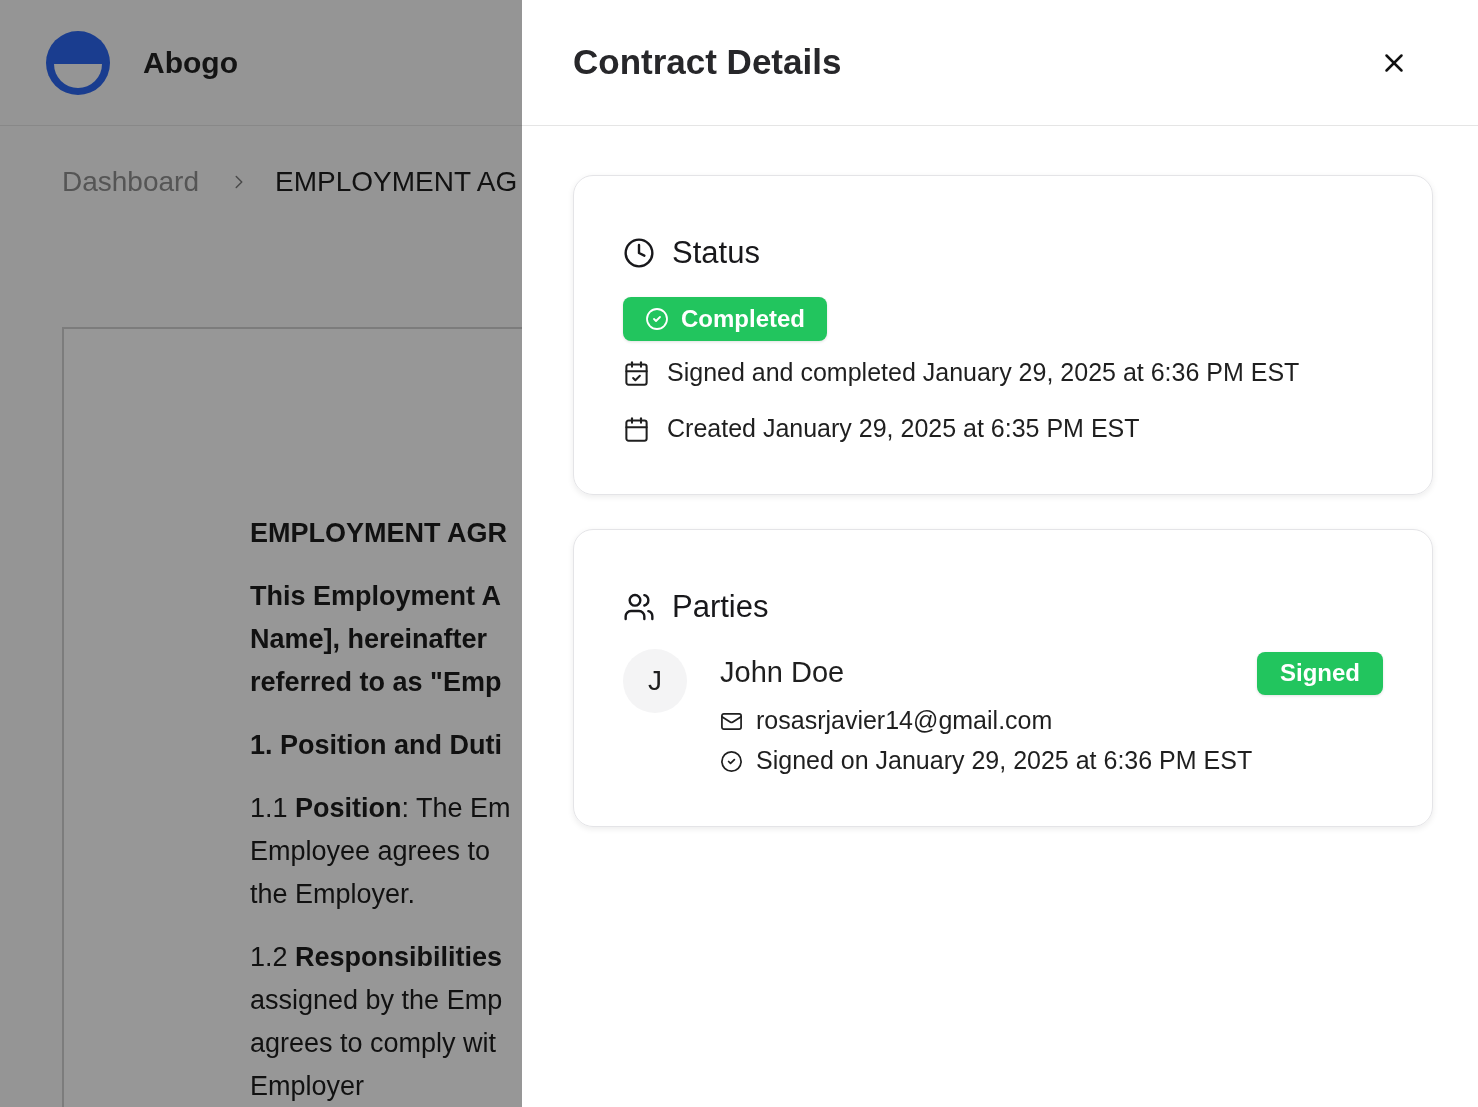 The width and height of the screenshot is (1478, 1107). Describe the element at coordinates (376, 745) in the screenshot. I see `section-heading: 1. Position and Duti` at that location.